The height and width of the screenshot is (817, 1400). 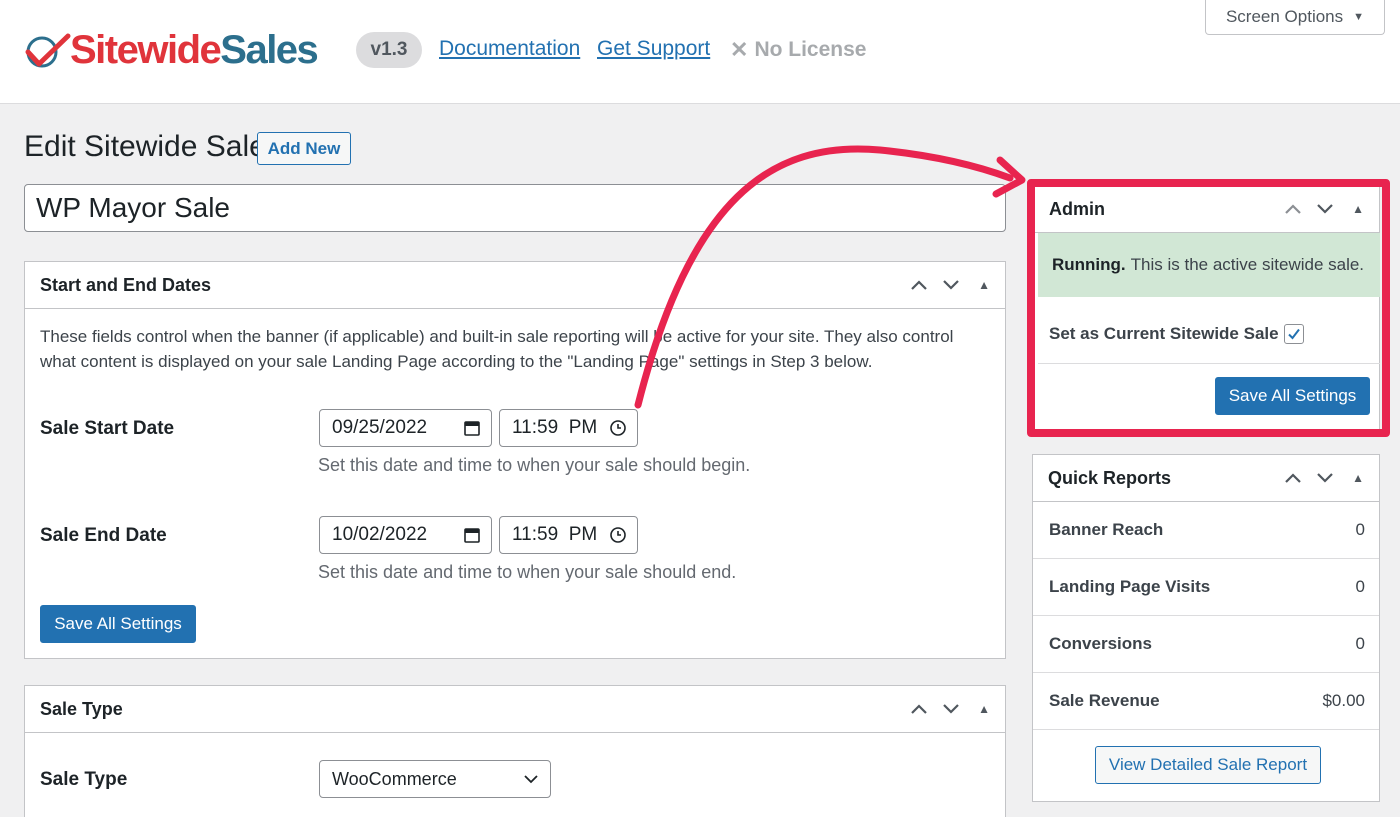 What do you see at coordinates (126, 284) in the screenshot?
I see `dates-postbox-title: Start and End Dates` at bounding box center [126, 284].